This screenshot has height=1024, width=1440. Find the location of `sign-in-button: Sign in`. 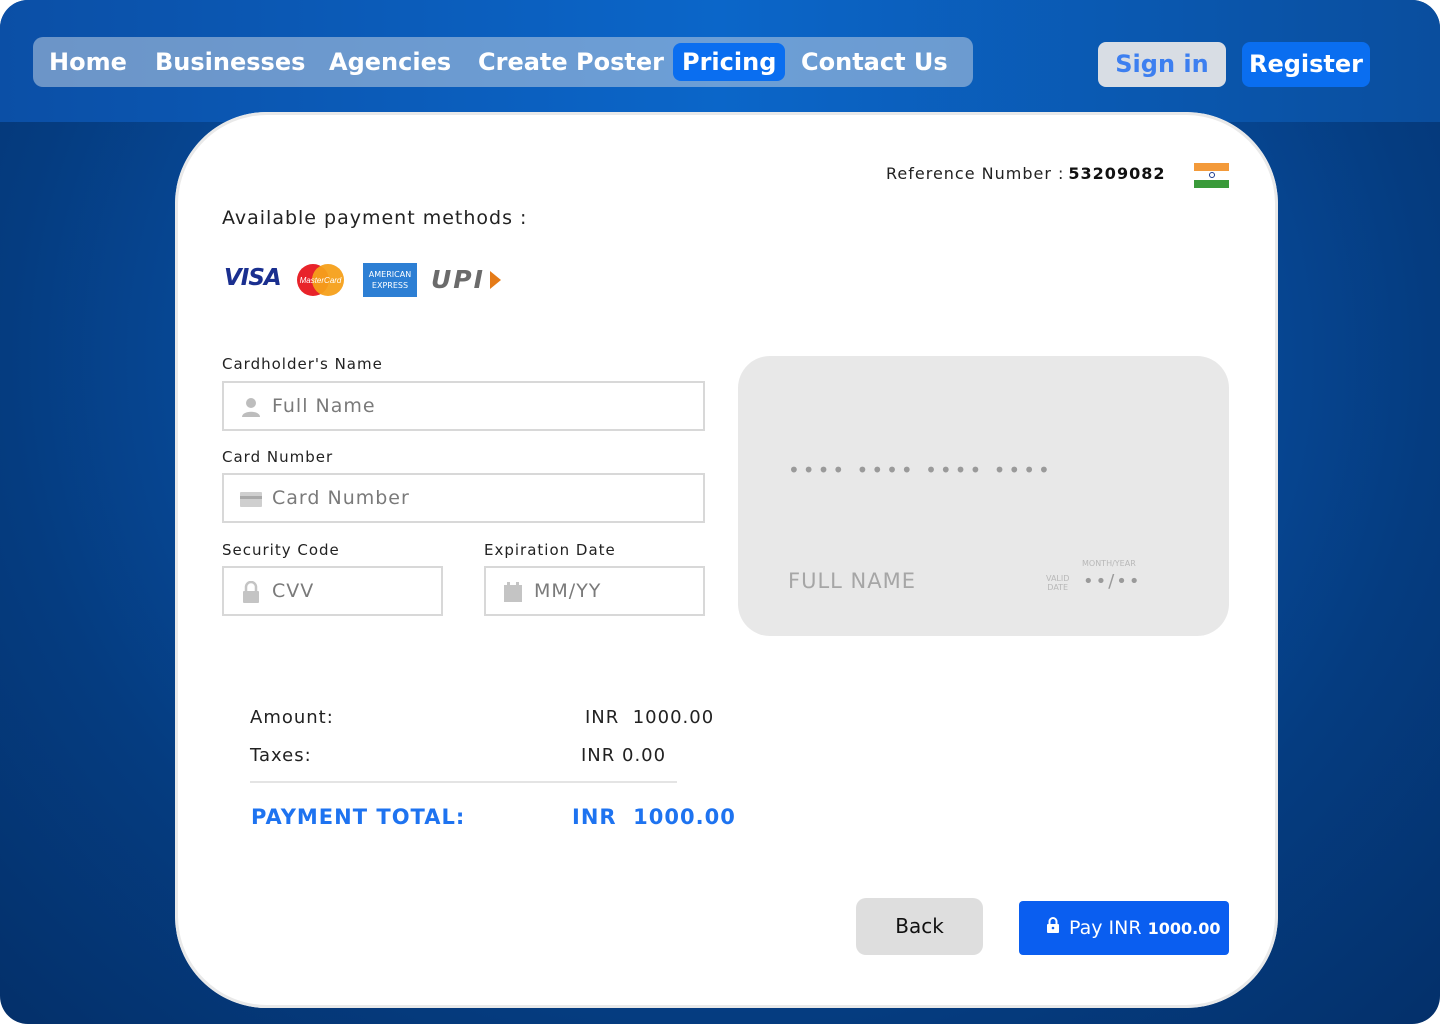

sign-in-button: Sign in is located at coordinates (1162, 64).